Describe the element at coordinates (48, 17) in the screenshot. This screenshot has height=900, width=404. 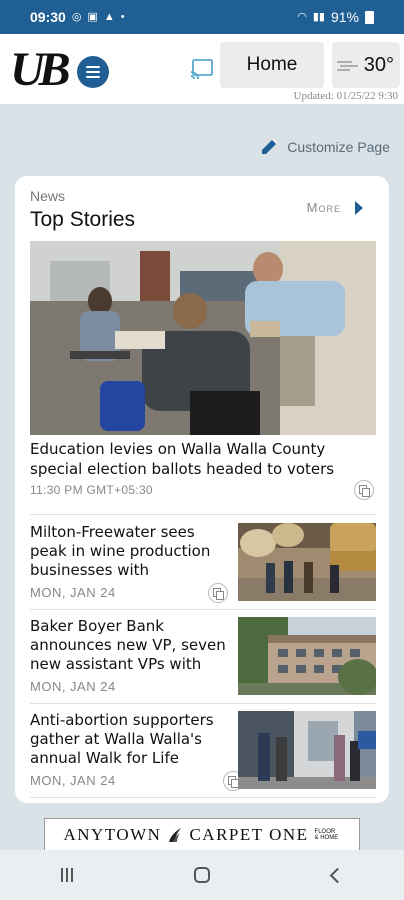
I see `status-time: 09:30` at that location.